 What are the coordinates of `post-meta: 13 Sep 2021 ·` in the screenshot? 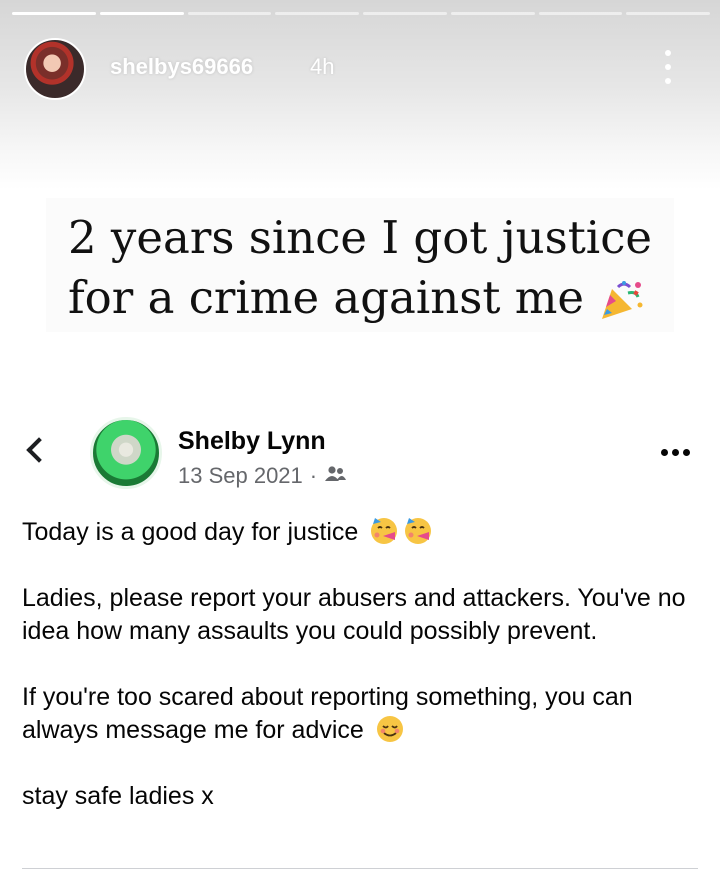 It's located at (262, 476).